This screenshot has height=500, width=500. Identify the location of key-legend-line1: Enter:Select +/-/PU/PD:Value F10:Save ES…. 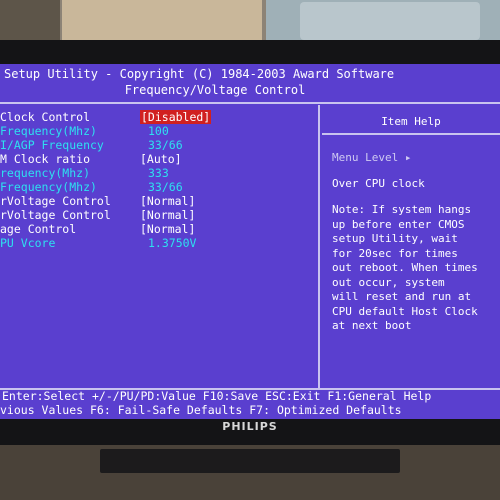
(217, 396).